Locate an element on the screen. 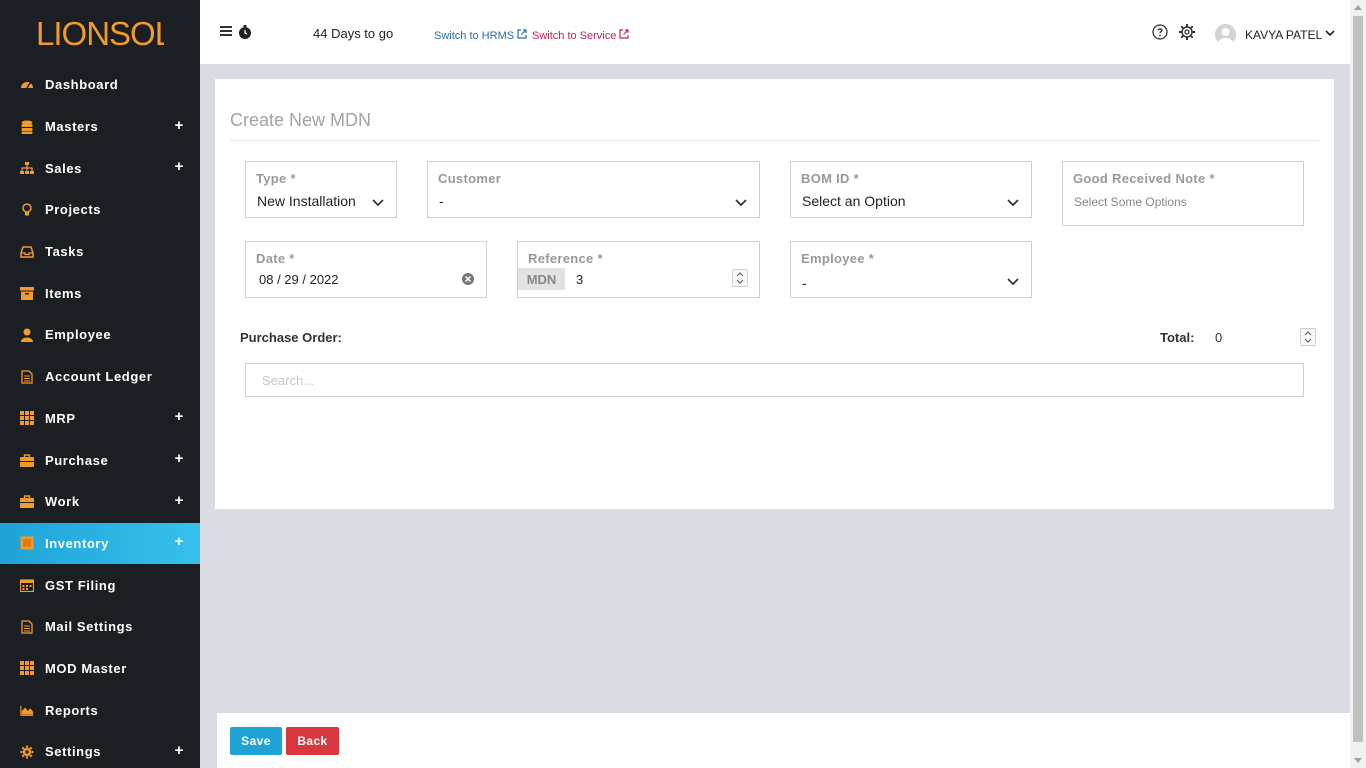 The width and height of the screenshot is (1366, 768). bom-id-select: BOM ID * Select an Option is located at coordinates (911, 189).